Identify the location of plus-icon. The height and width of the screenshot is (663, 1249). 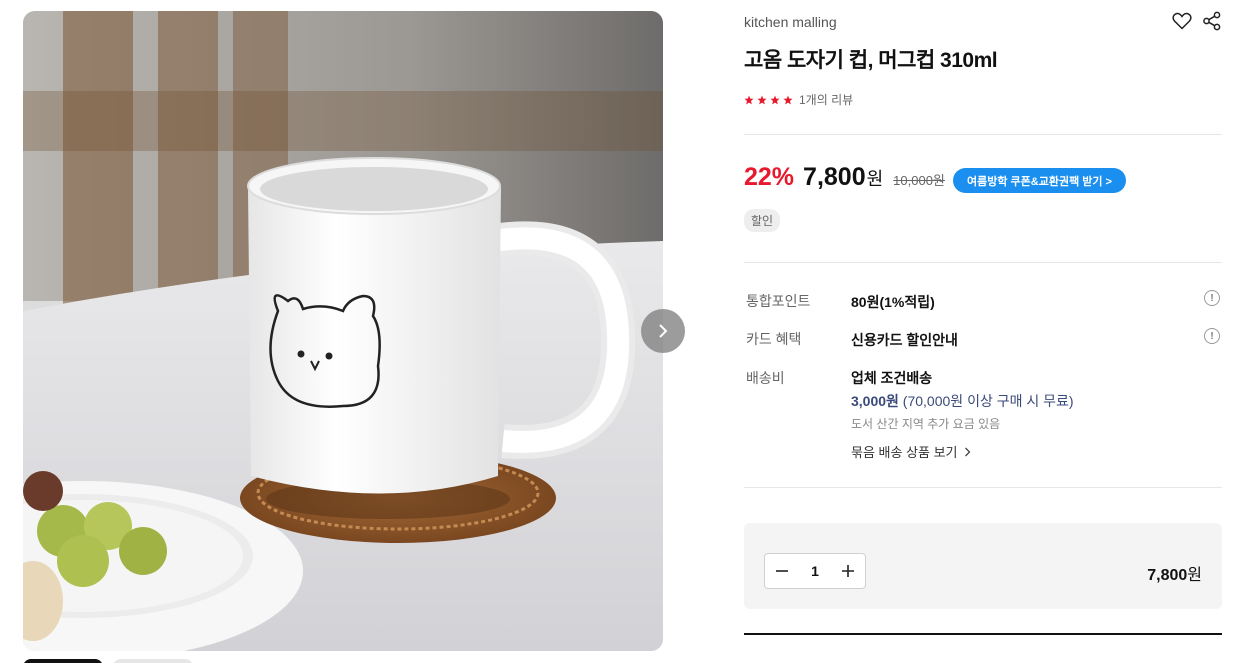
(847, 571).